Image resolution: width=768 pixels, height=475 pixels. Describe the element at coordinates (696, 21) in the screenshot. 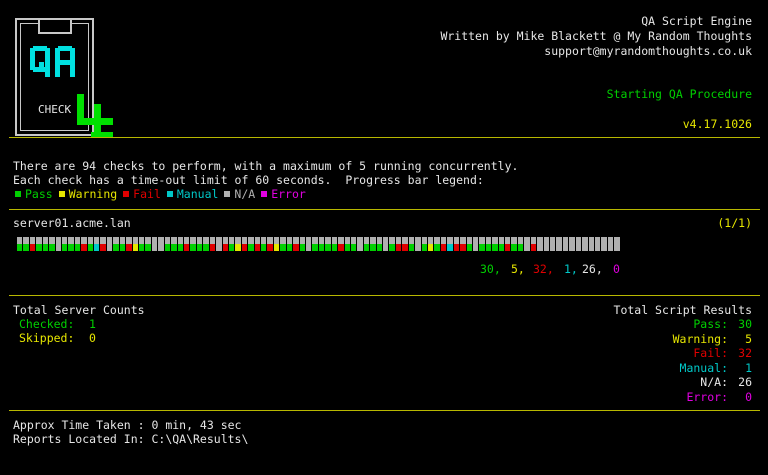

I see `app-title: QA Script Engine` at that location.